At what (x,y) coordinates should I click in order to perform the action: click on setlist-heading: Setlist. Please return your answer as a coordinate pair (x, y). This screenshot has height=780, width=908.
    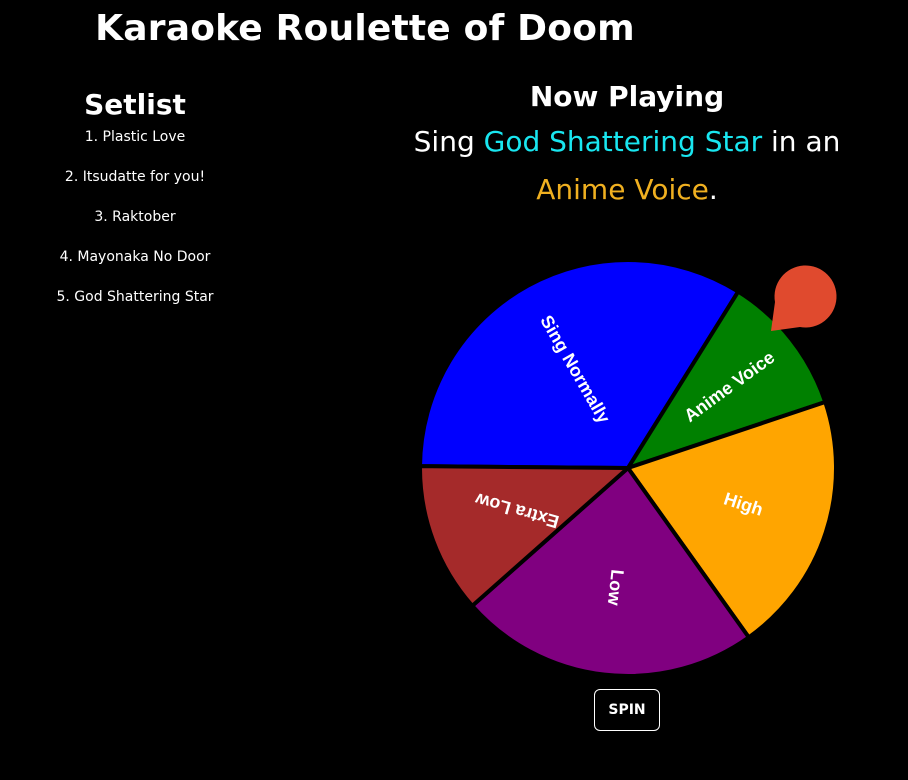
    Looking at the image, I should click on (135, 104).